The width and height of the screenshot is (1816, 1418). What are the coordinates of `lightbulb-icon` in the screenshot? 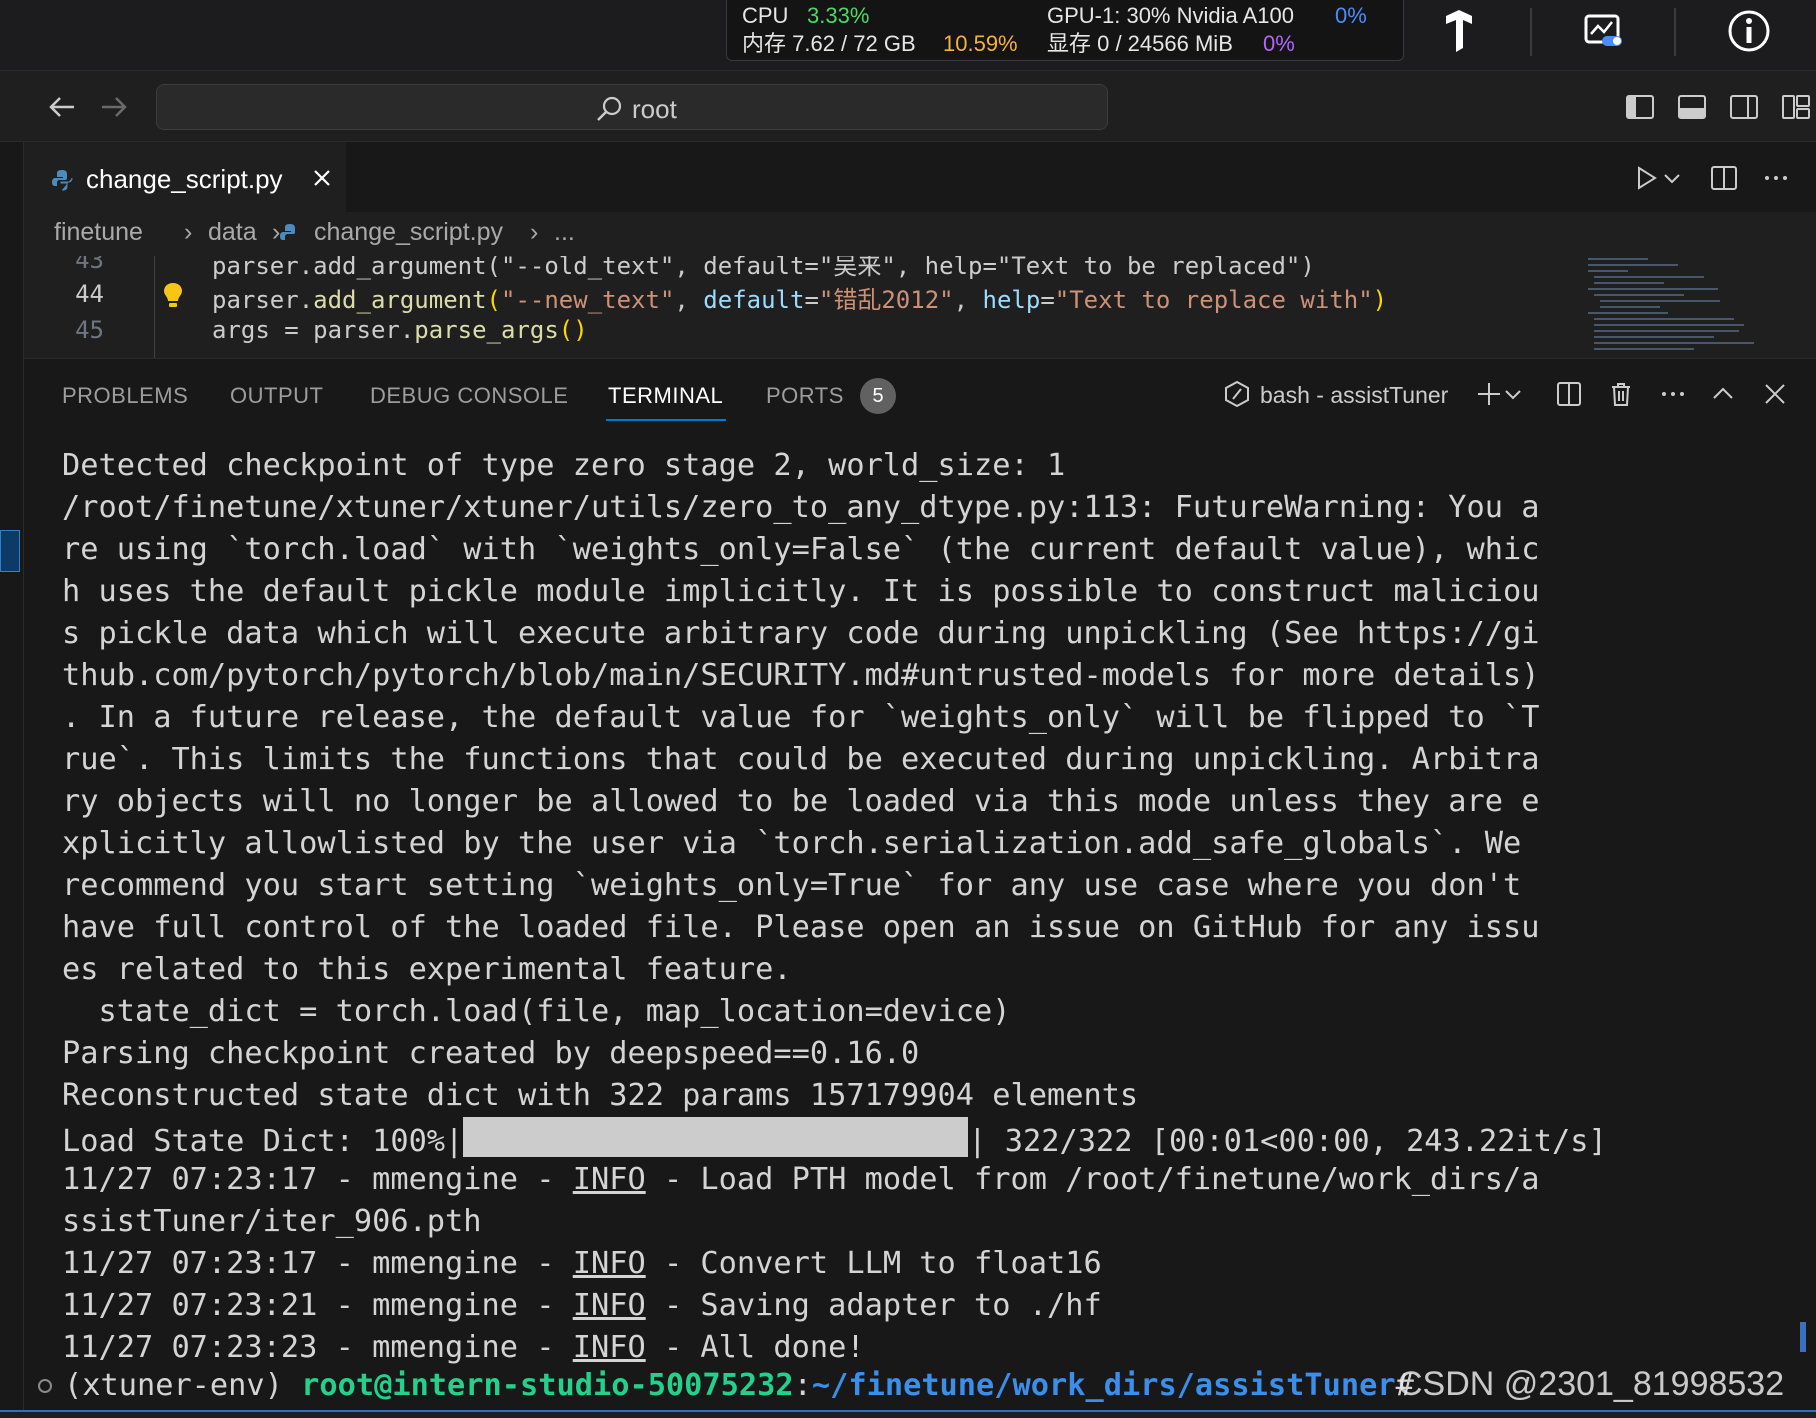 It's located at (173, 295).